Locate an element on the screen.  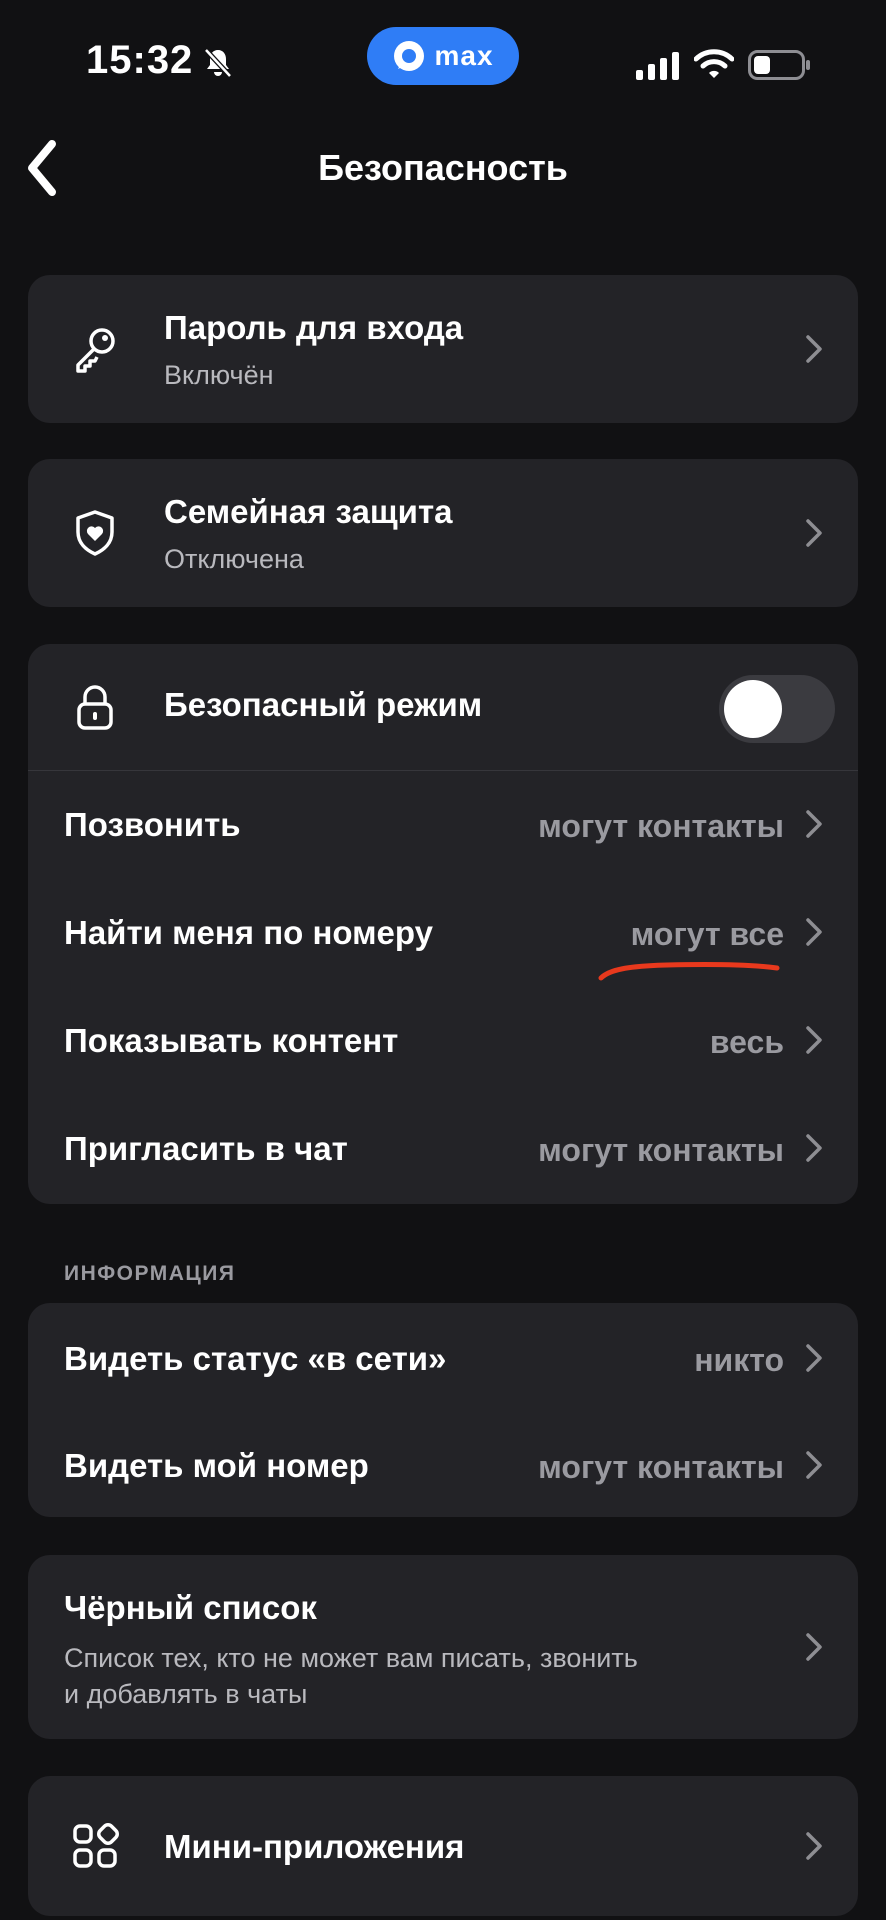
annotation-underline is located at coordinates (689, 971).